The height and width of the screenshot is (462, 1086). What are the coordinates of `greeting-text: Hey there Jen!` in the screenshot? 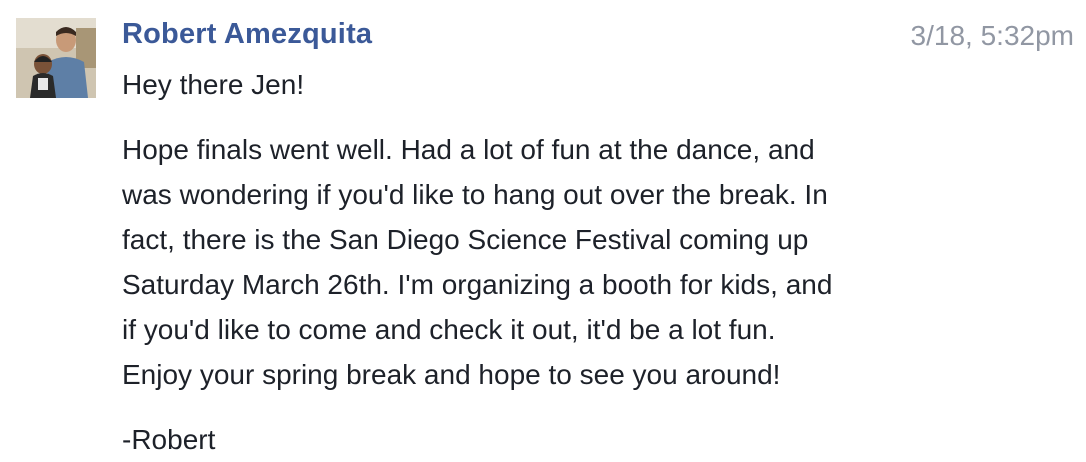 It's located at (213, 84).